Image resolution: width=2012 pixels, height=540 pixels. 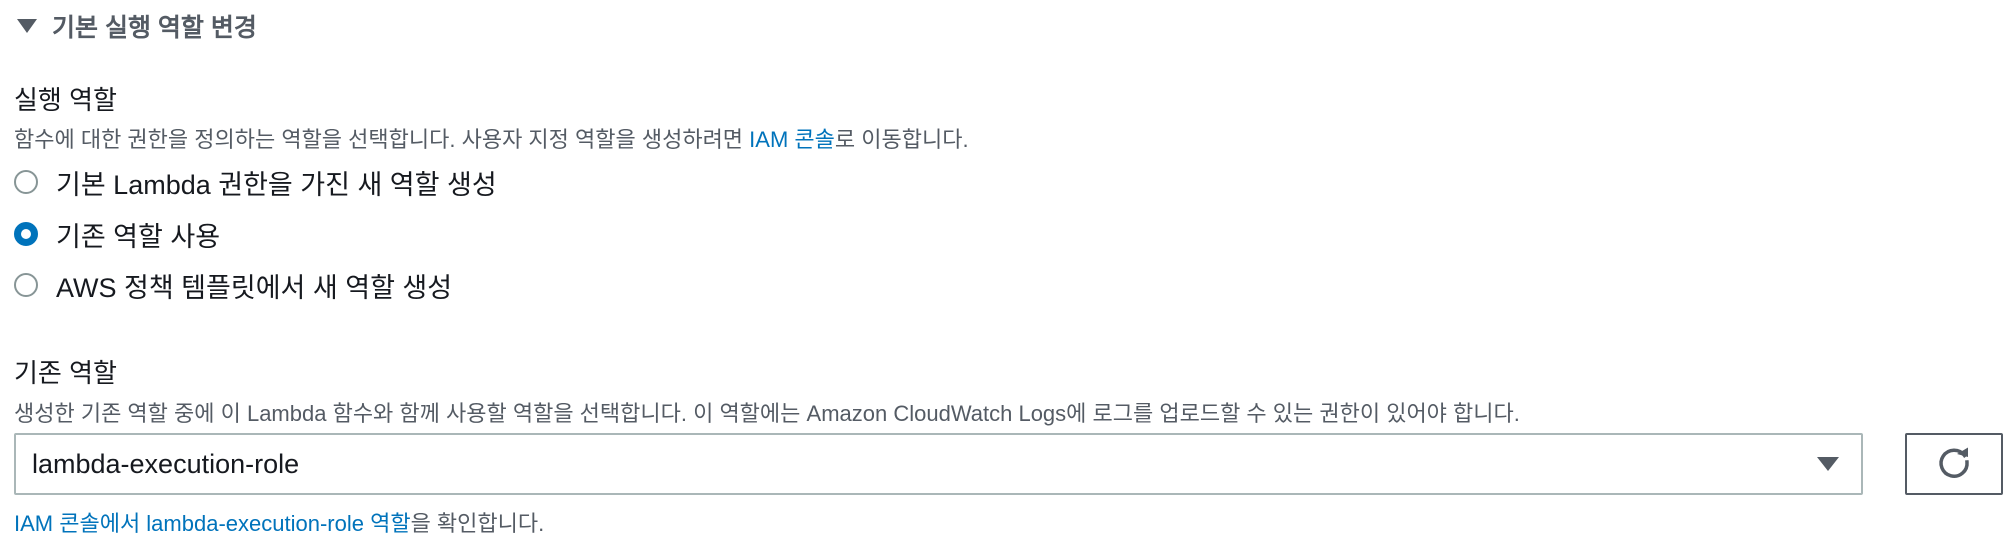 What do you see at coordinates (26, 234) in the screenshot?
I see `radio-button-selected` at bounding box center [26, 234].